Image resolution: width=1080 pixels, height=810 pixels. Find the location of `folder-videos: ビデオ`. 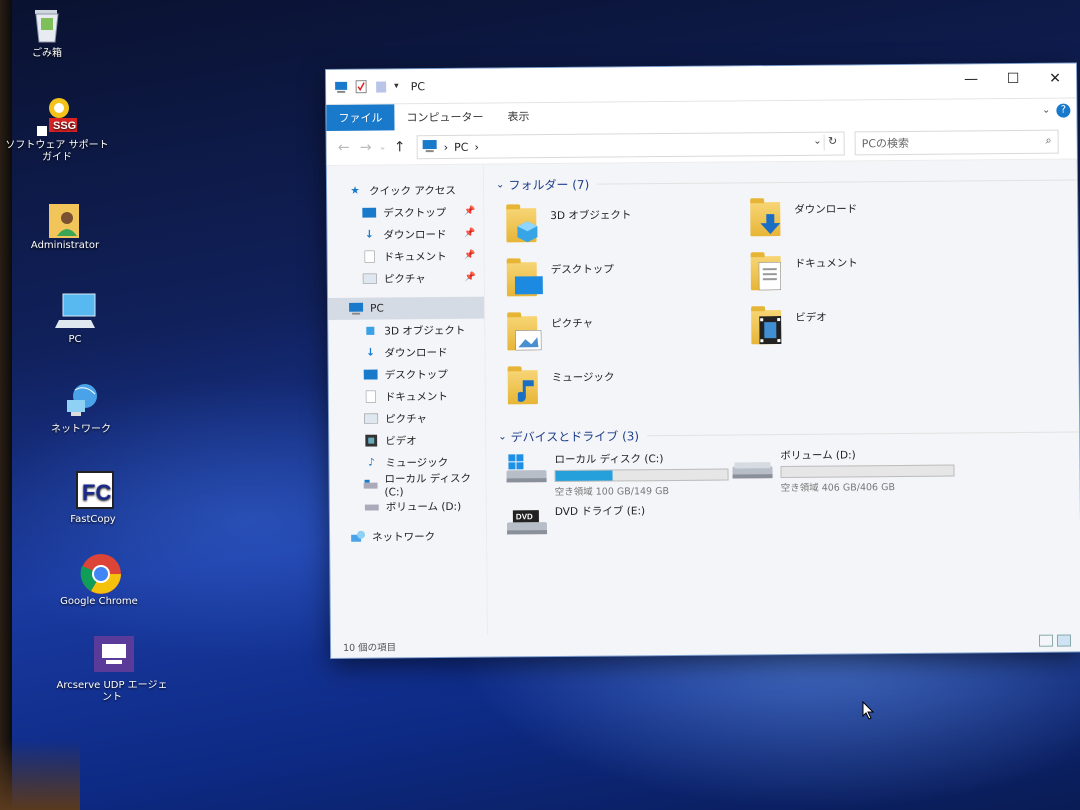

folder-videos: ビデオ is located at coordinates (847, 329).